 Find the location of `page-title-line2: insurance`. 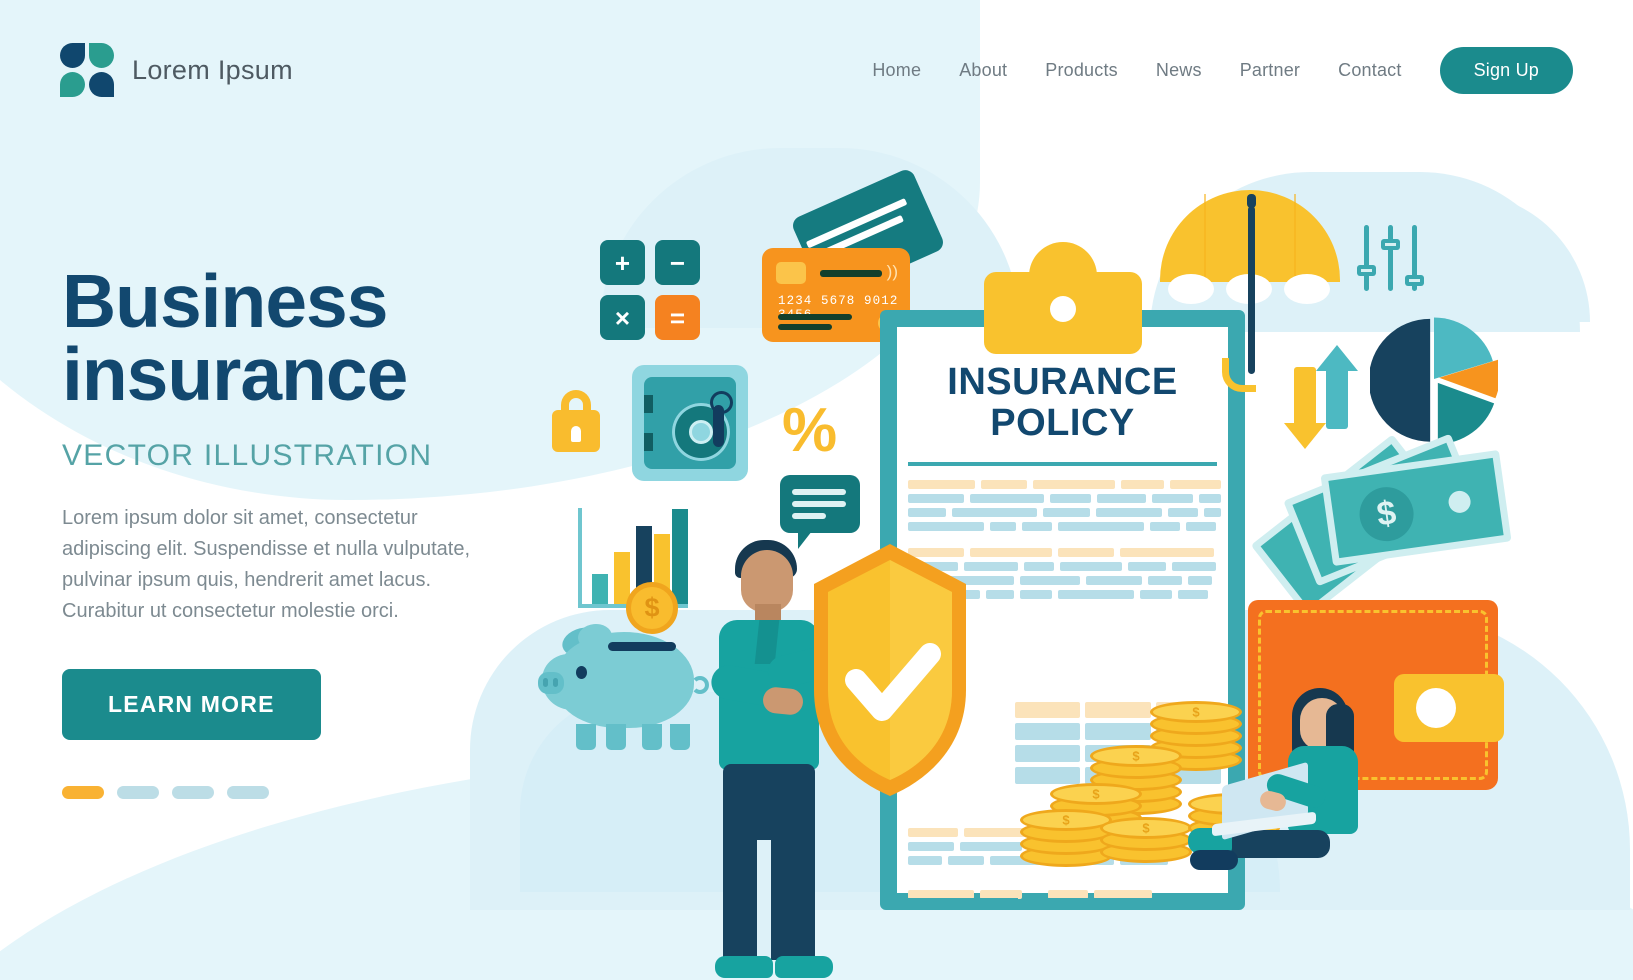

page-title-line2: insurance is located at coordinates (235, 373).